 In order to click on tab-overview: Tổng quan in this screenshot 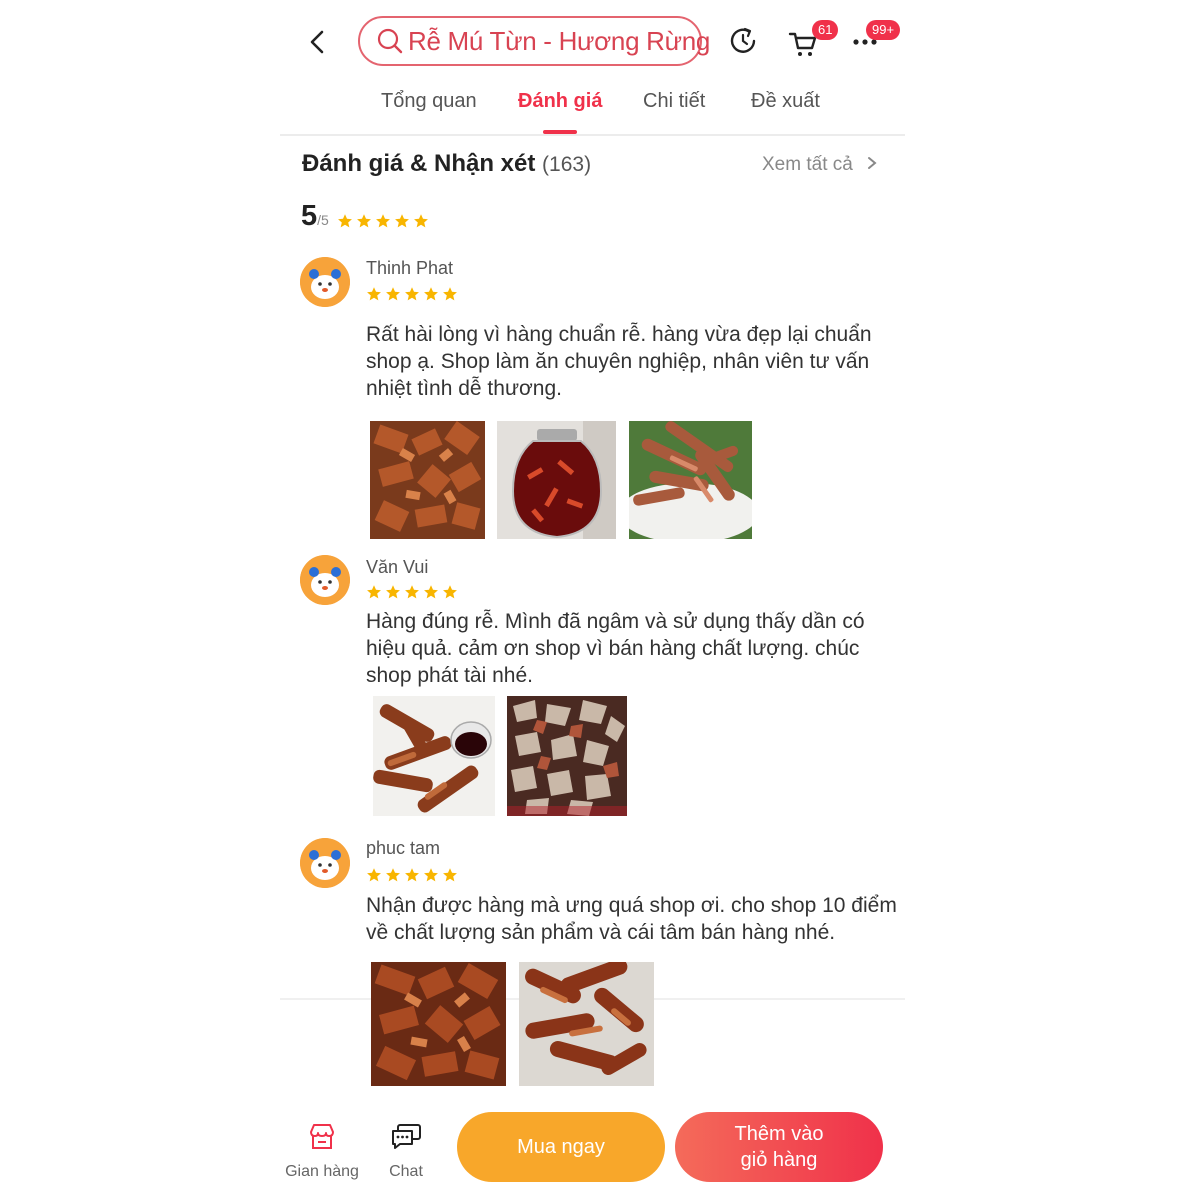, I will do `click(429, 101)`.